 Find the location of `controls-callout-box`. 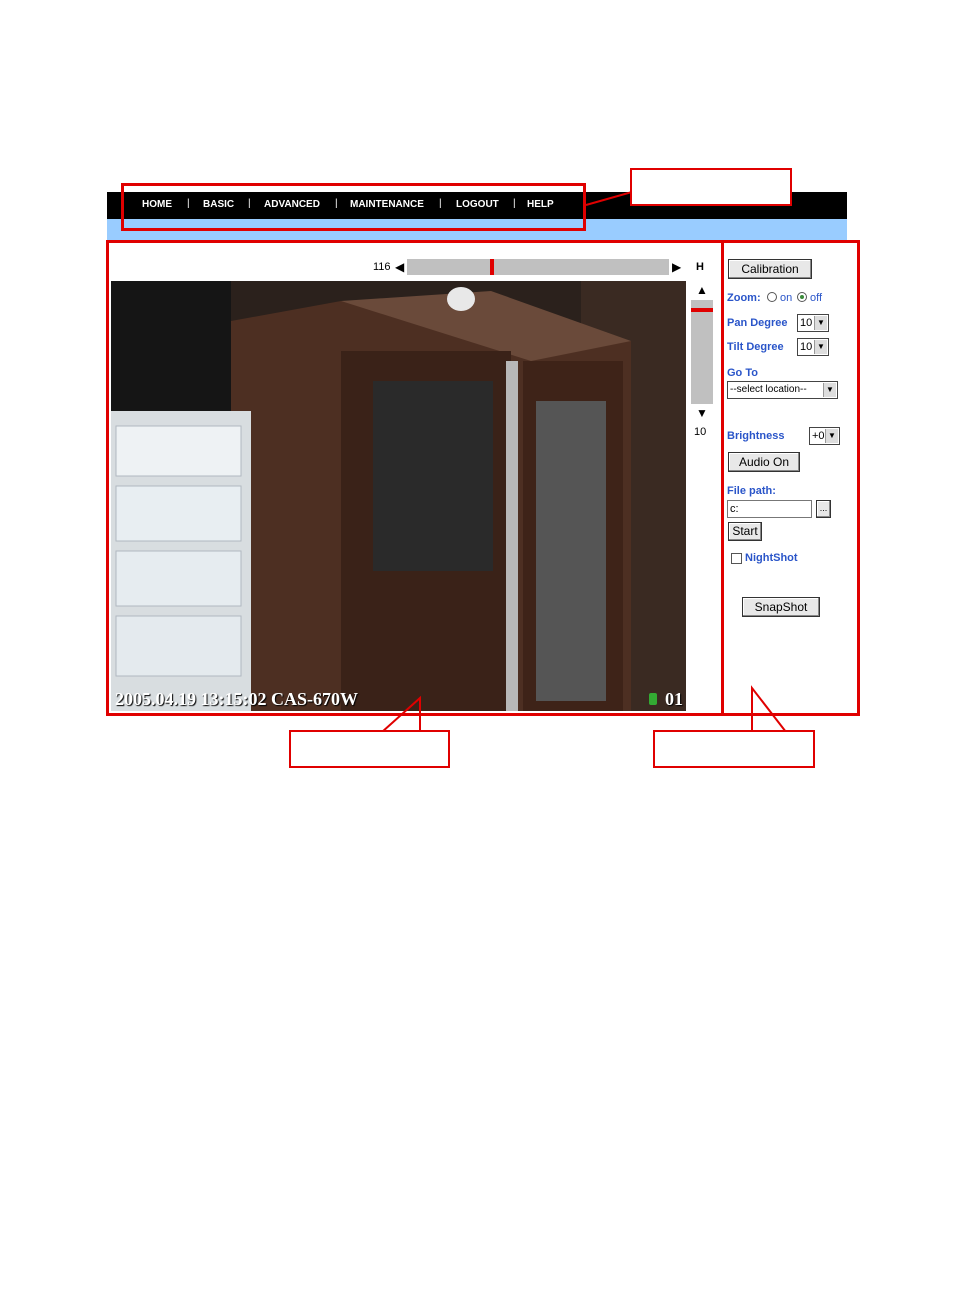

controls-callout-box is located at coordinates (734, 749).